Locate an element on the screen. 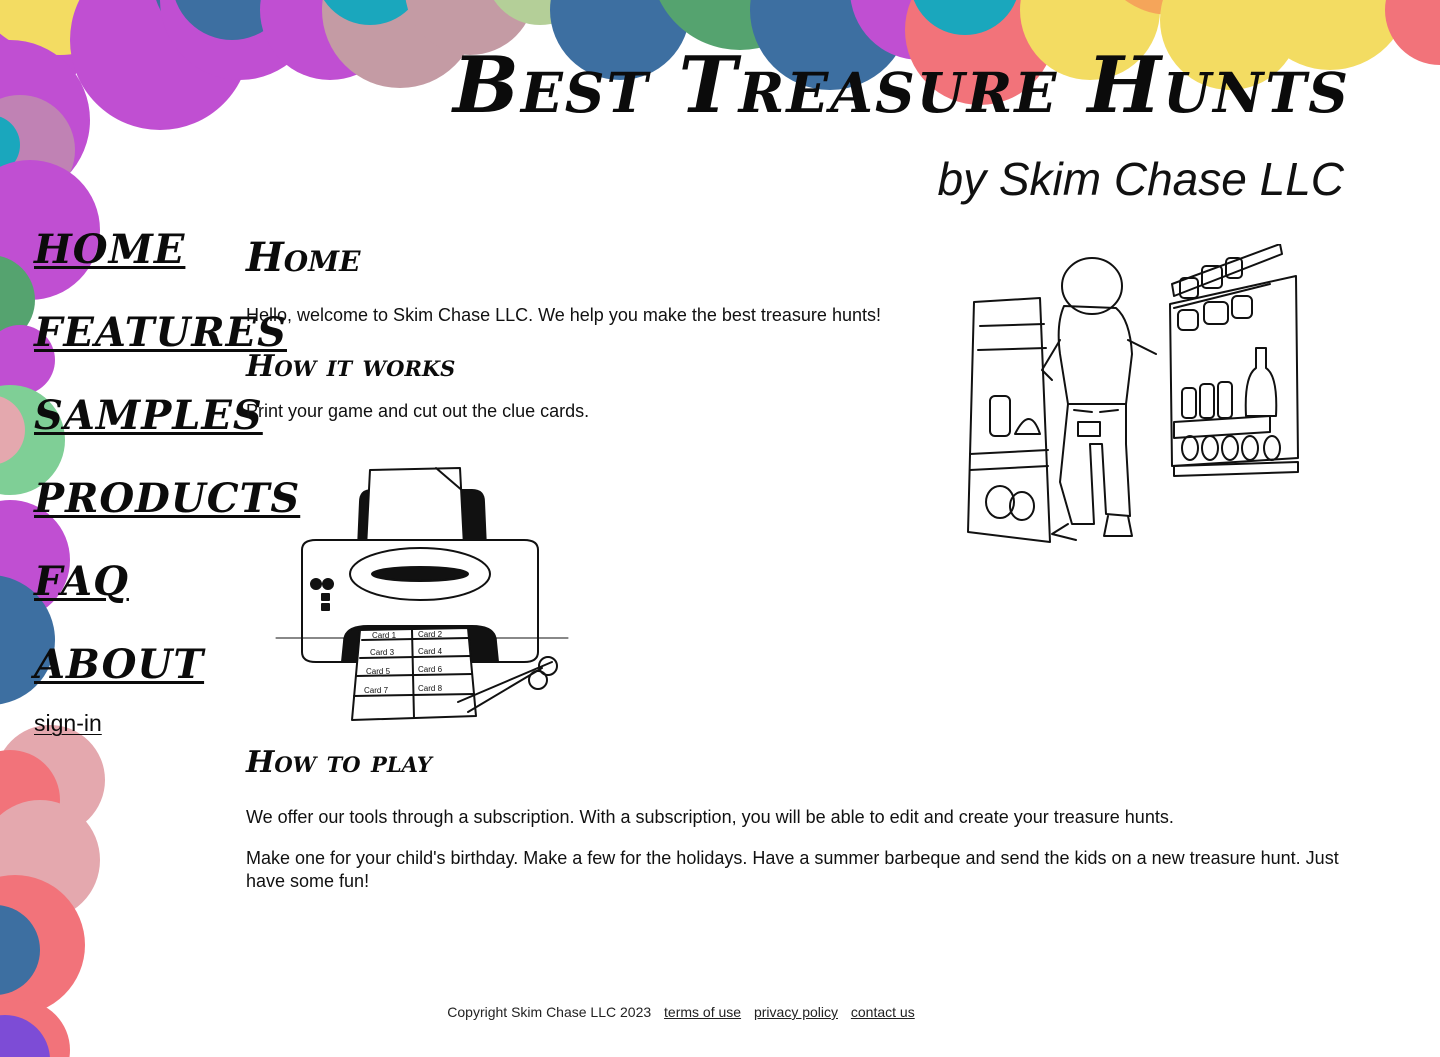  contact-us-link: contact us is located at coordinates (883, 1012).